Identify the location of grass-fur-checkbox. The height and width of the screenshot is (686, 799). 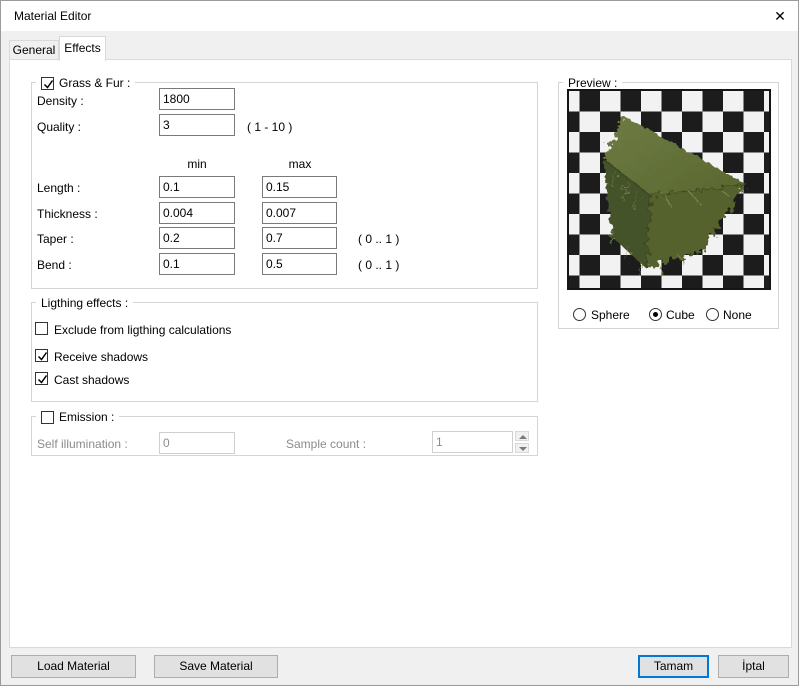
(47, 83).